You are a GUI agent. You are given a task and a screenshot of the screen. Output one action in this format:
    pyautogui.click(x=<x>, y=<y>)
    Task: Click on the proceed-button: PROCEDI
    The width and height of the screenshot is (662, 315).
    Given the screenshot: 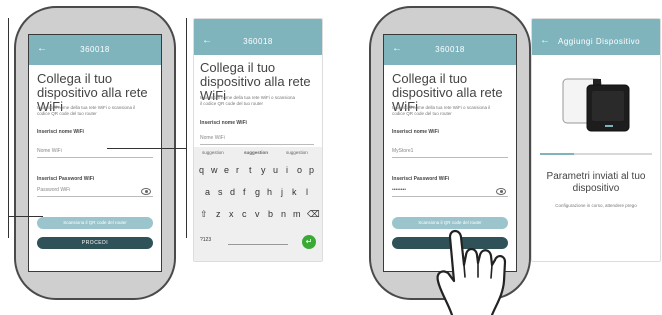 What is the action you would take?
    pyautogui.click(x=95, y=243)
    